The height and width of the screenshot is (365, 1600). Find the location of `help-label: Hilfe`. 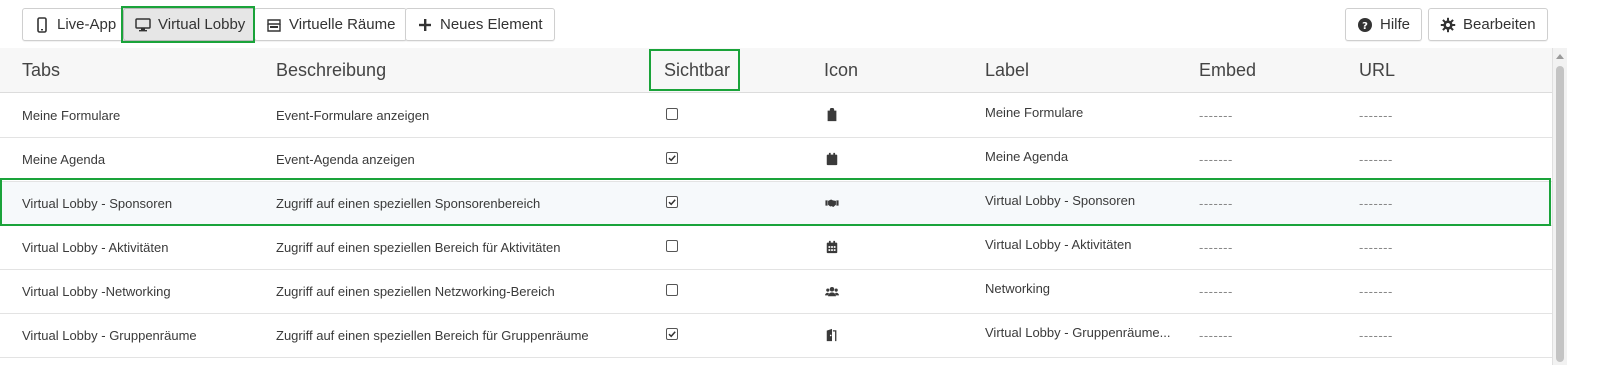

help-label: Hilfe is located at coordinates (1395, 24).